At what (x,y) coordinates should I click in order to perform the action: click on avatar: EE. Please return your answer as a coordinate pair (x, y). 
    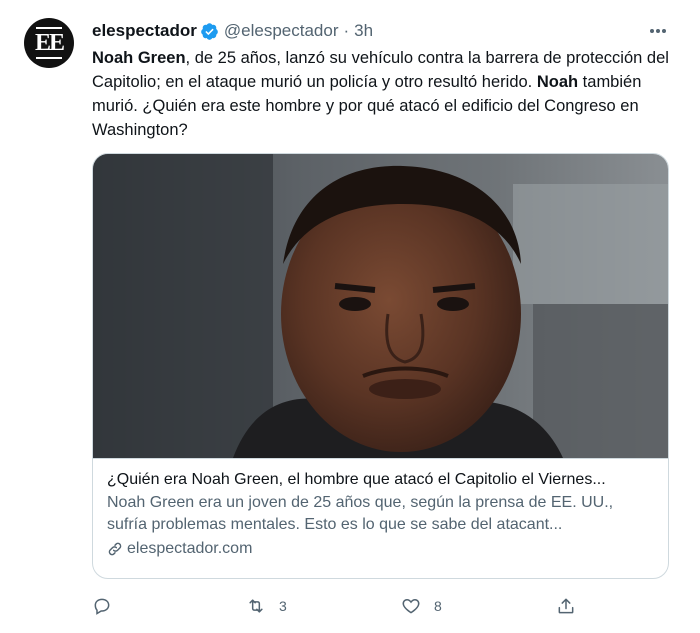
    Looking at the image, I should click on (49, 43).